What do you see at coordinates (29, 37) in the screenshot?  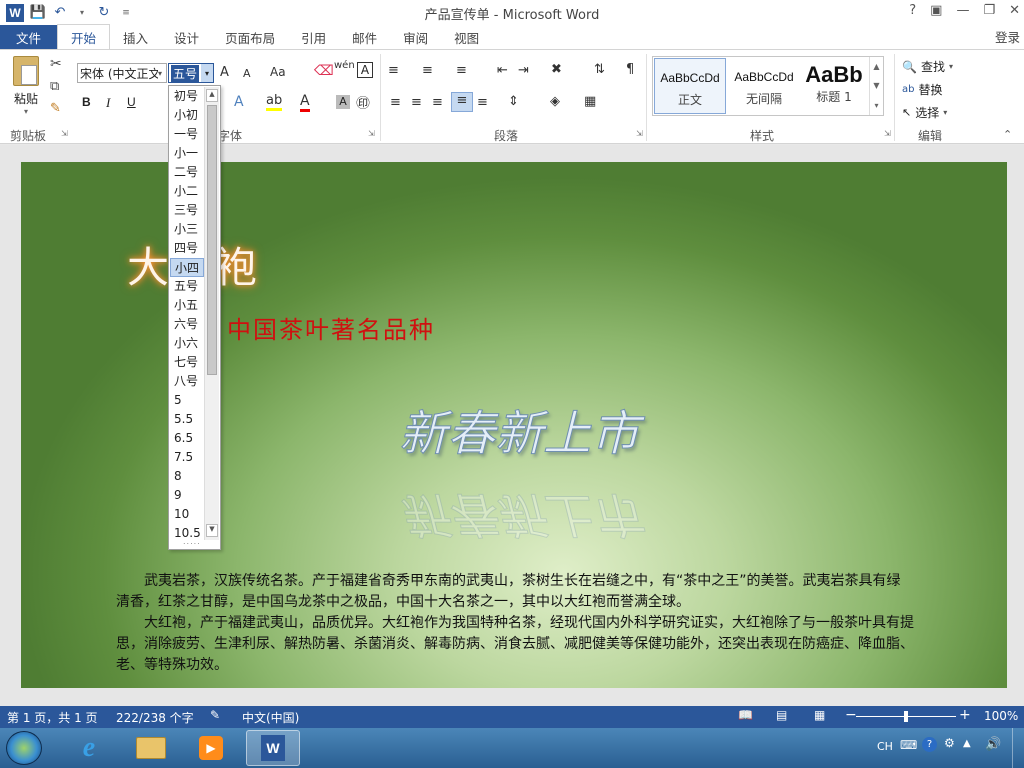 I see `tab-file: 文件` at bounding box center [29, 37].